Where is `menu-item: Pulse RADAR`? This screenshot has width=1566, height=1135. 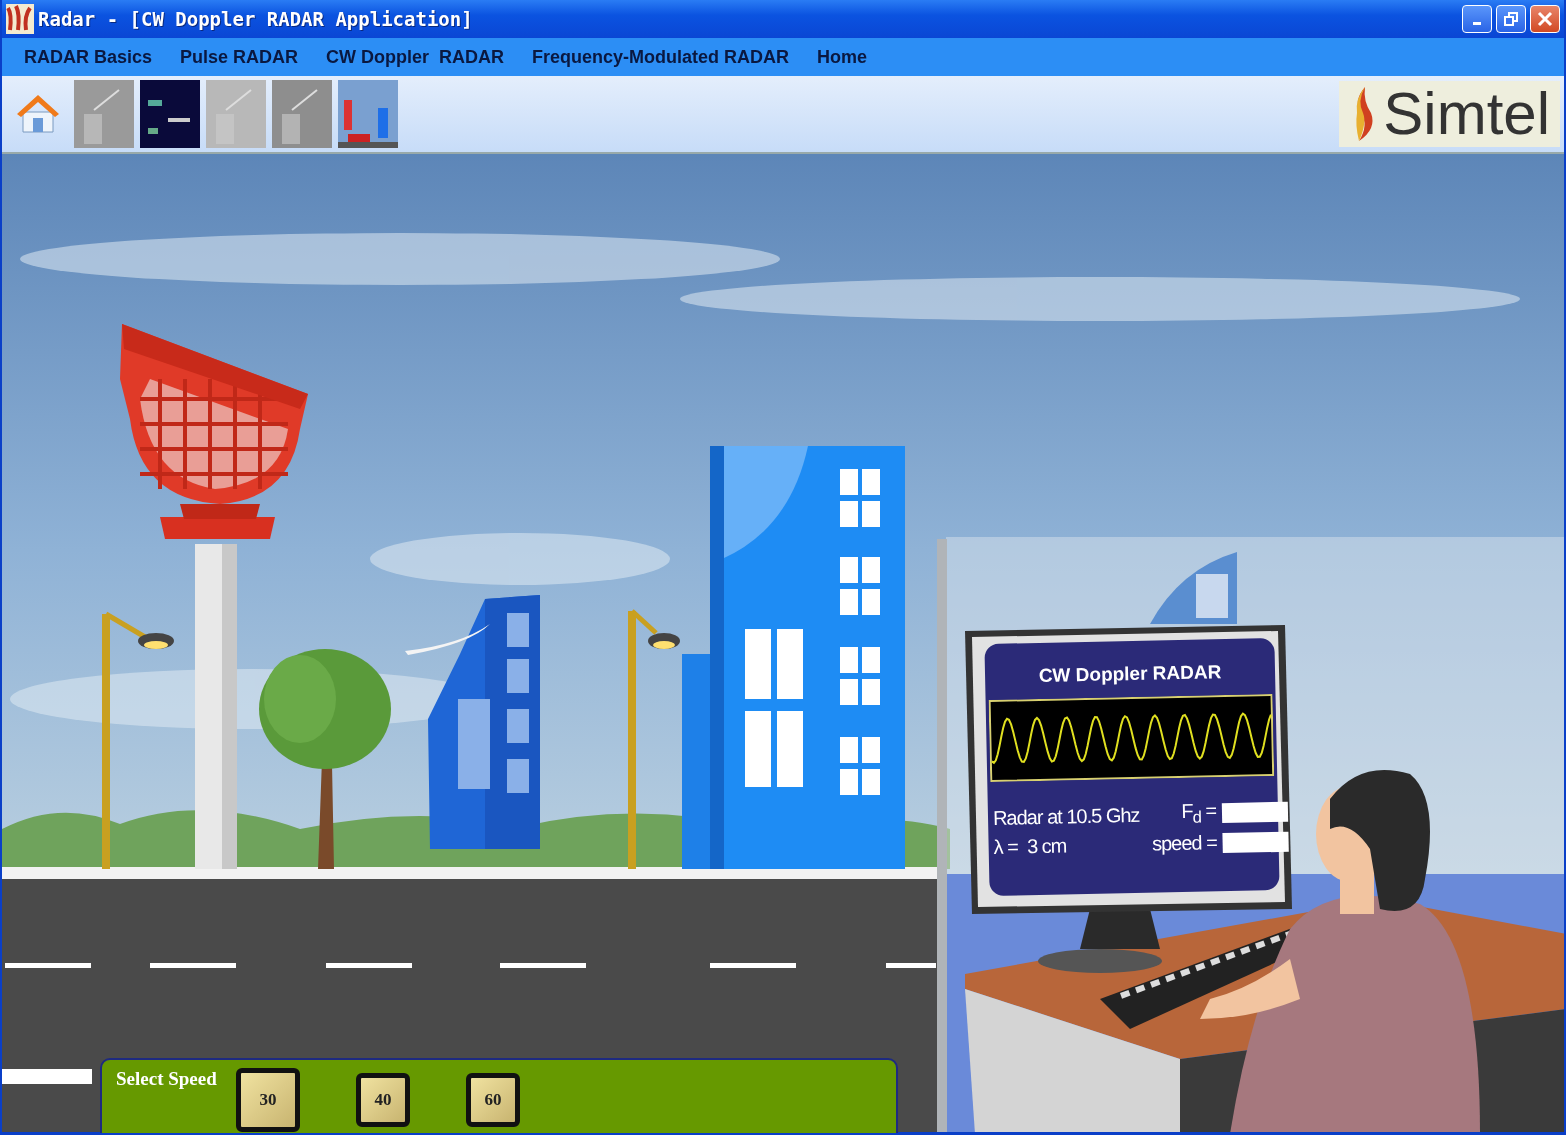
menu-item: Pulse RADAR is located at coordinates (239, 57).